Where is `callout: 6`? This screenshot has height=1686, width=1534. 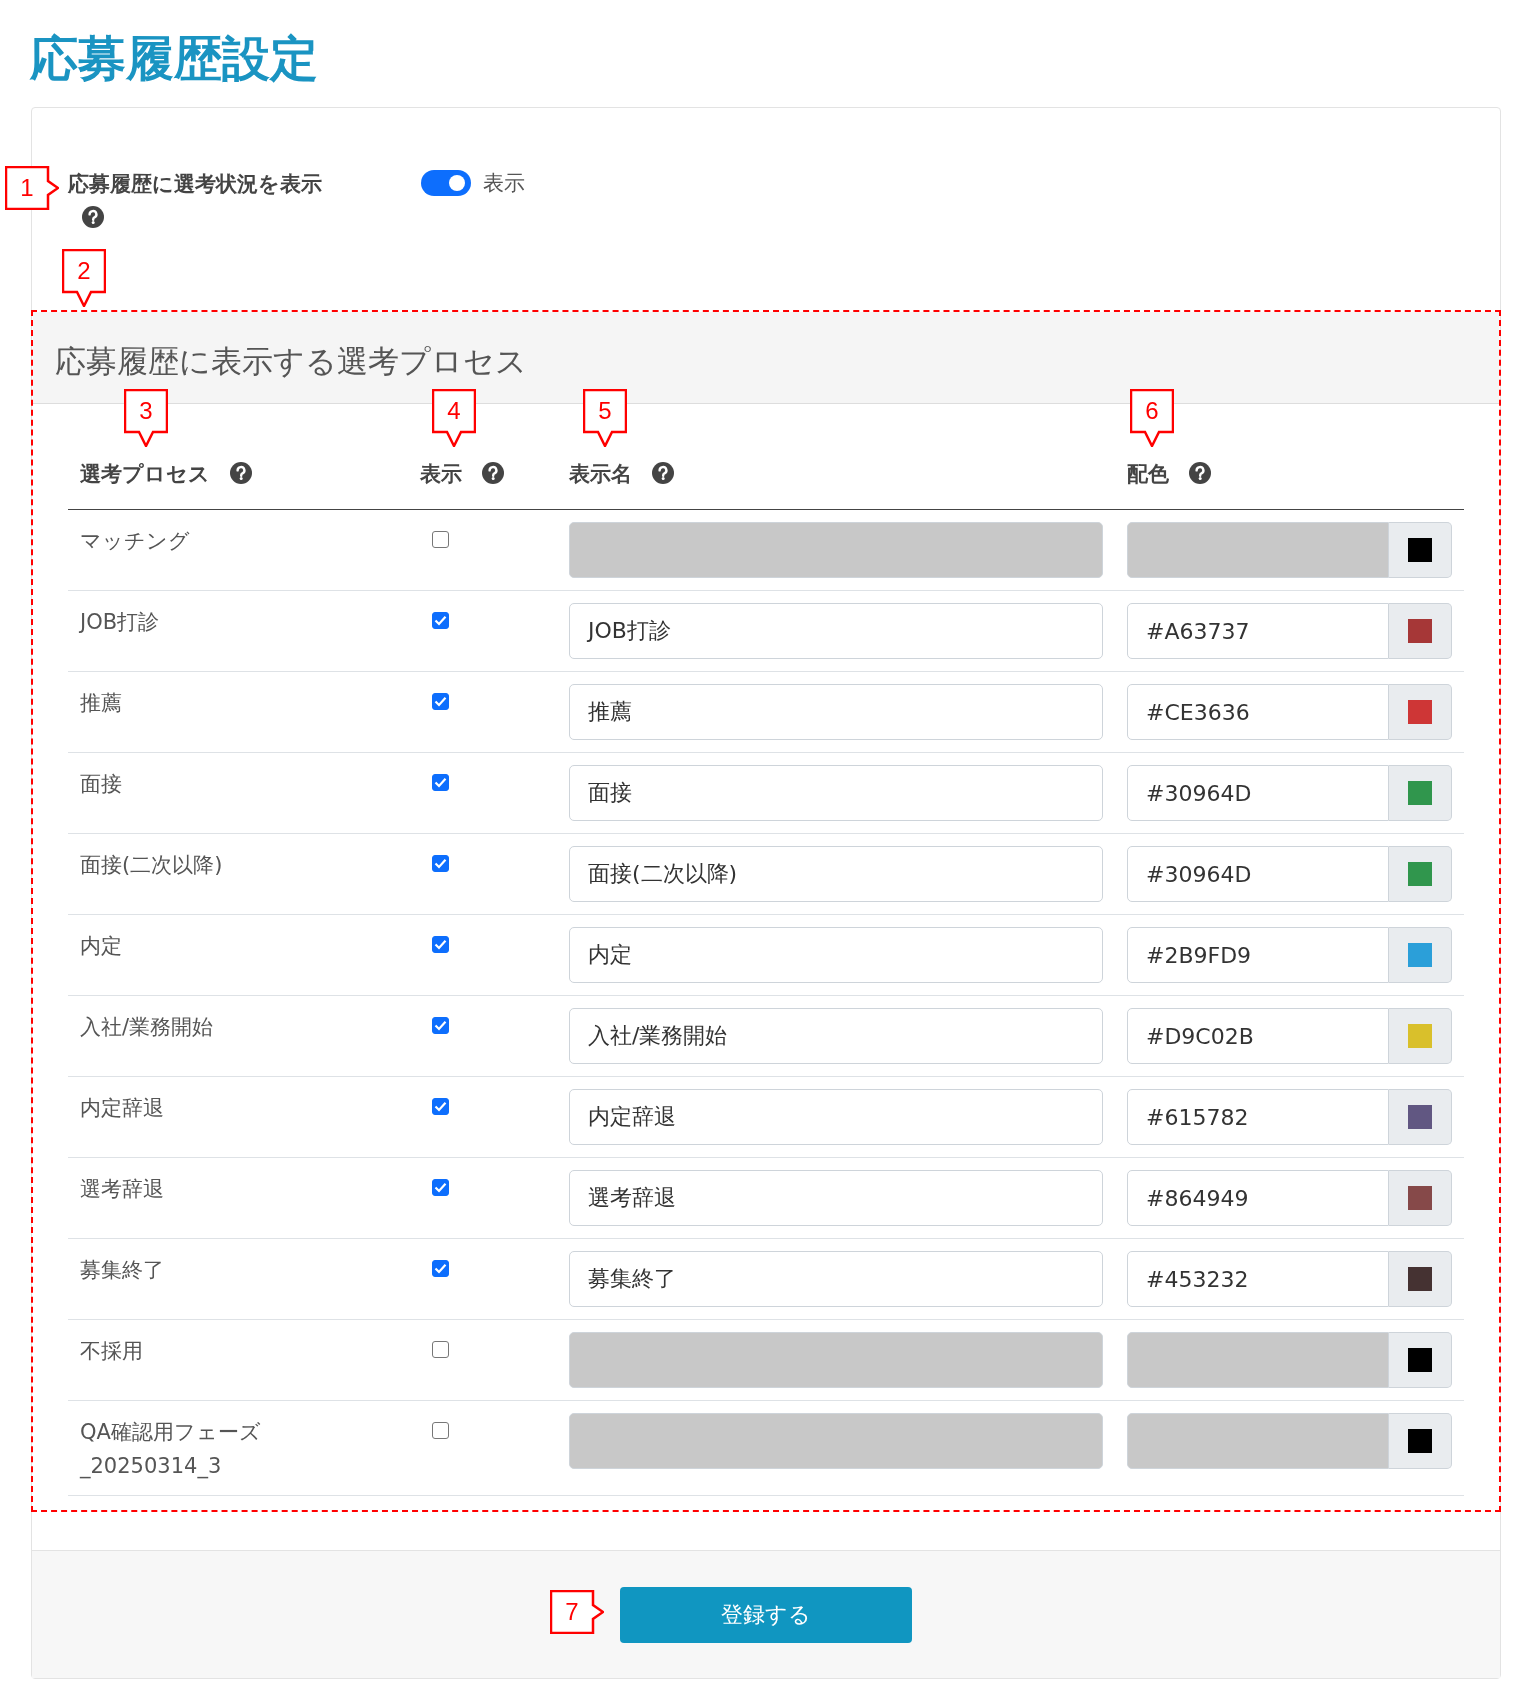
callout: 6 is located at coordinates (1152, 418).